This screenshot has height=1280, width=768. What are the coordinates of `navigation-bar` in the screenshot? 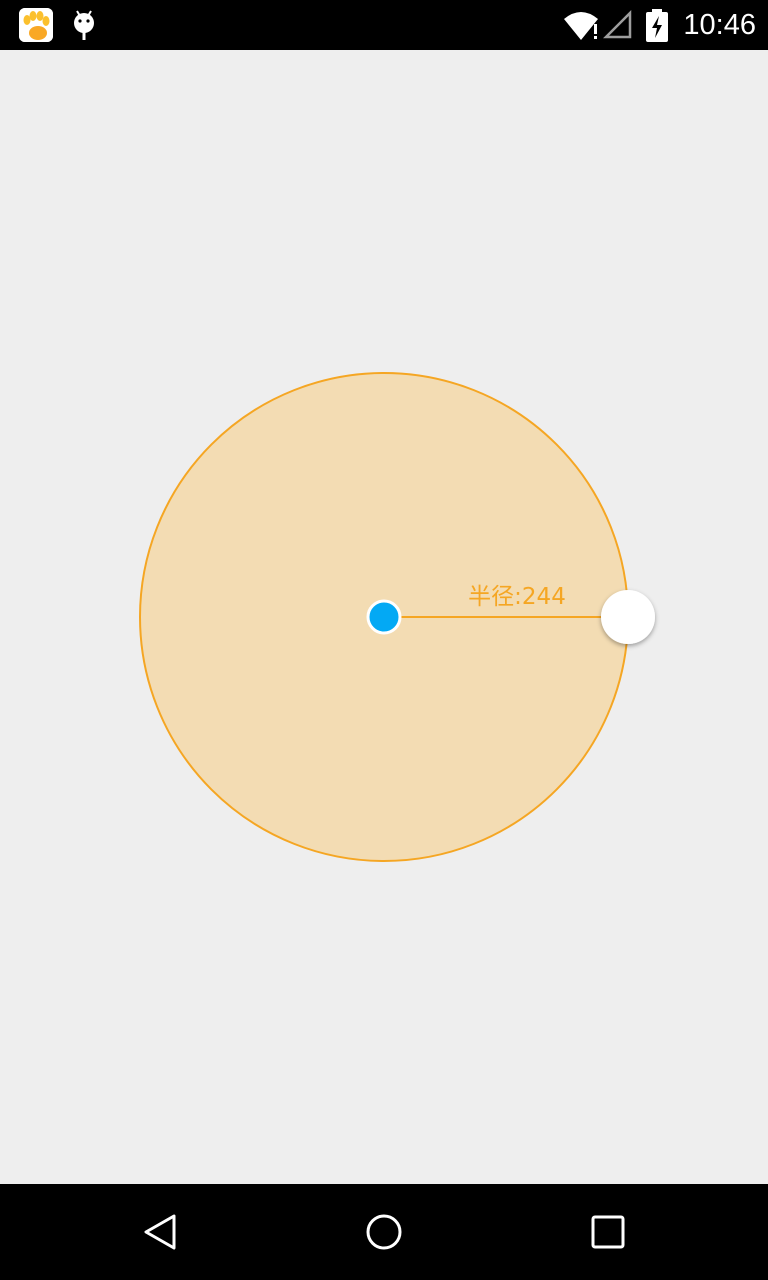 It's located at (384, 1232).